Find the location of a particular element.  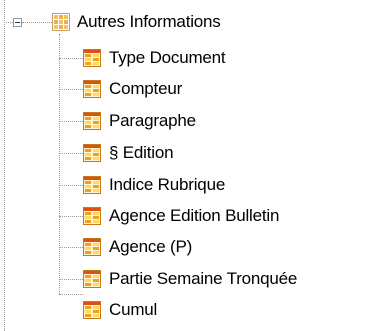

tree-node-type-document: Type Document is located at coordinates (154, 58).